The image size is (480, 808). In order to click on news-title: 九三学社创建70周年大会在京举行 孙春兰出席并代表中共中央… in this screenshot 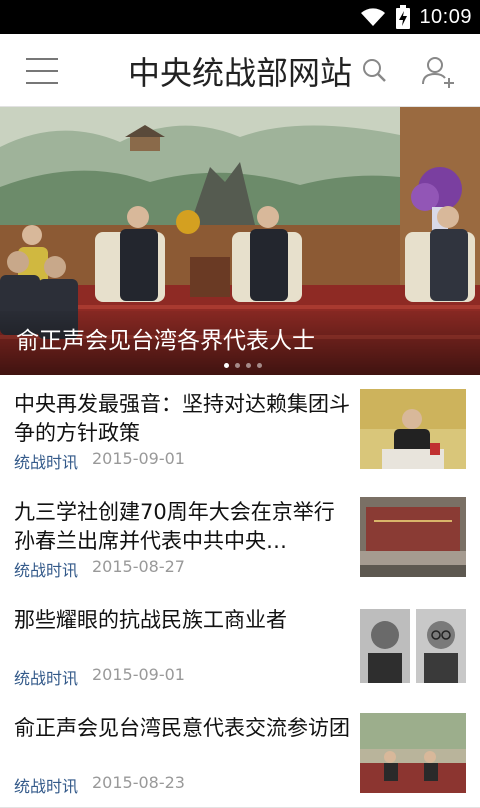, I will do `click(174, 526)`.